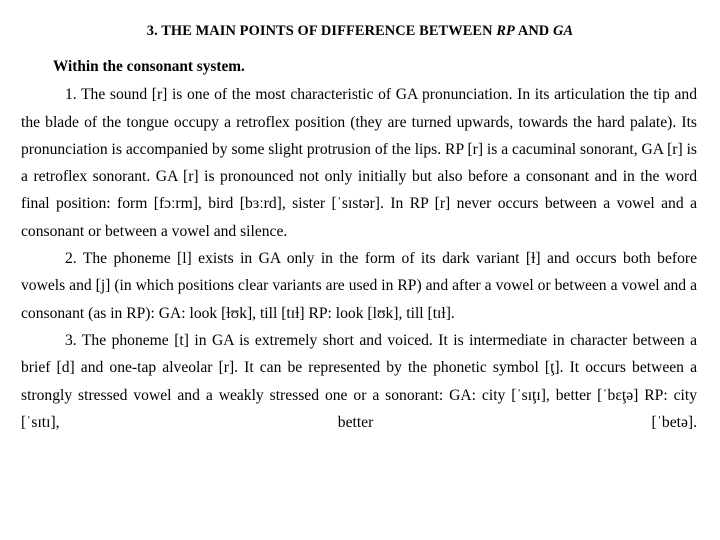 The width and height of the screenshot is (720, 540). Describe the element at coordinates (563, 31) in the screenshot. I see `page-title-italic-ga: GA` at that location.